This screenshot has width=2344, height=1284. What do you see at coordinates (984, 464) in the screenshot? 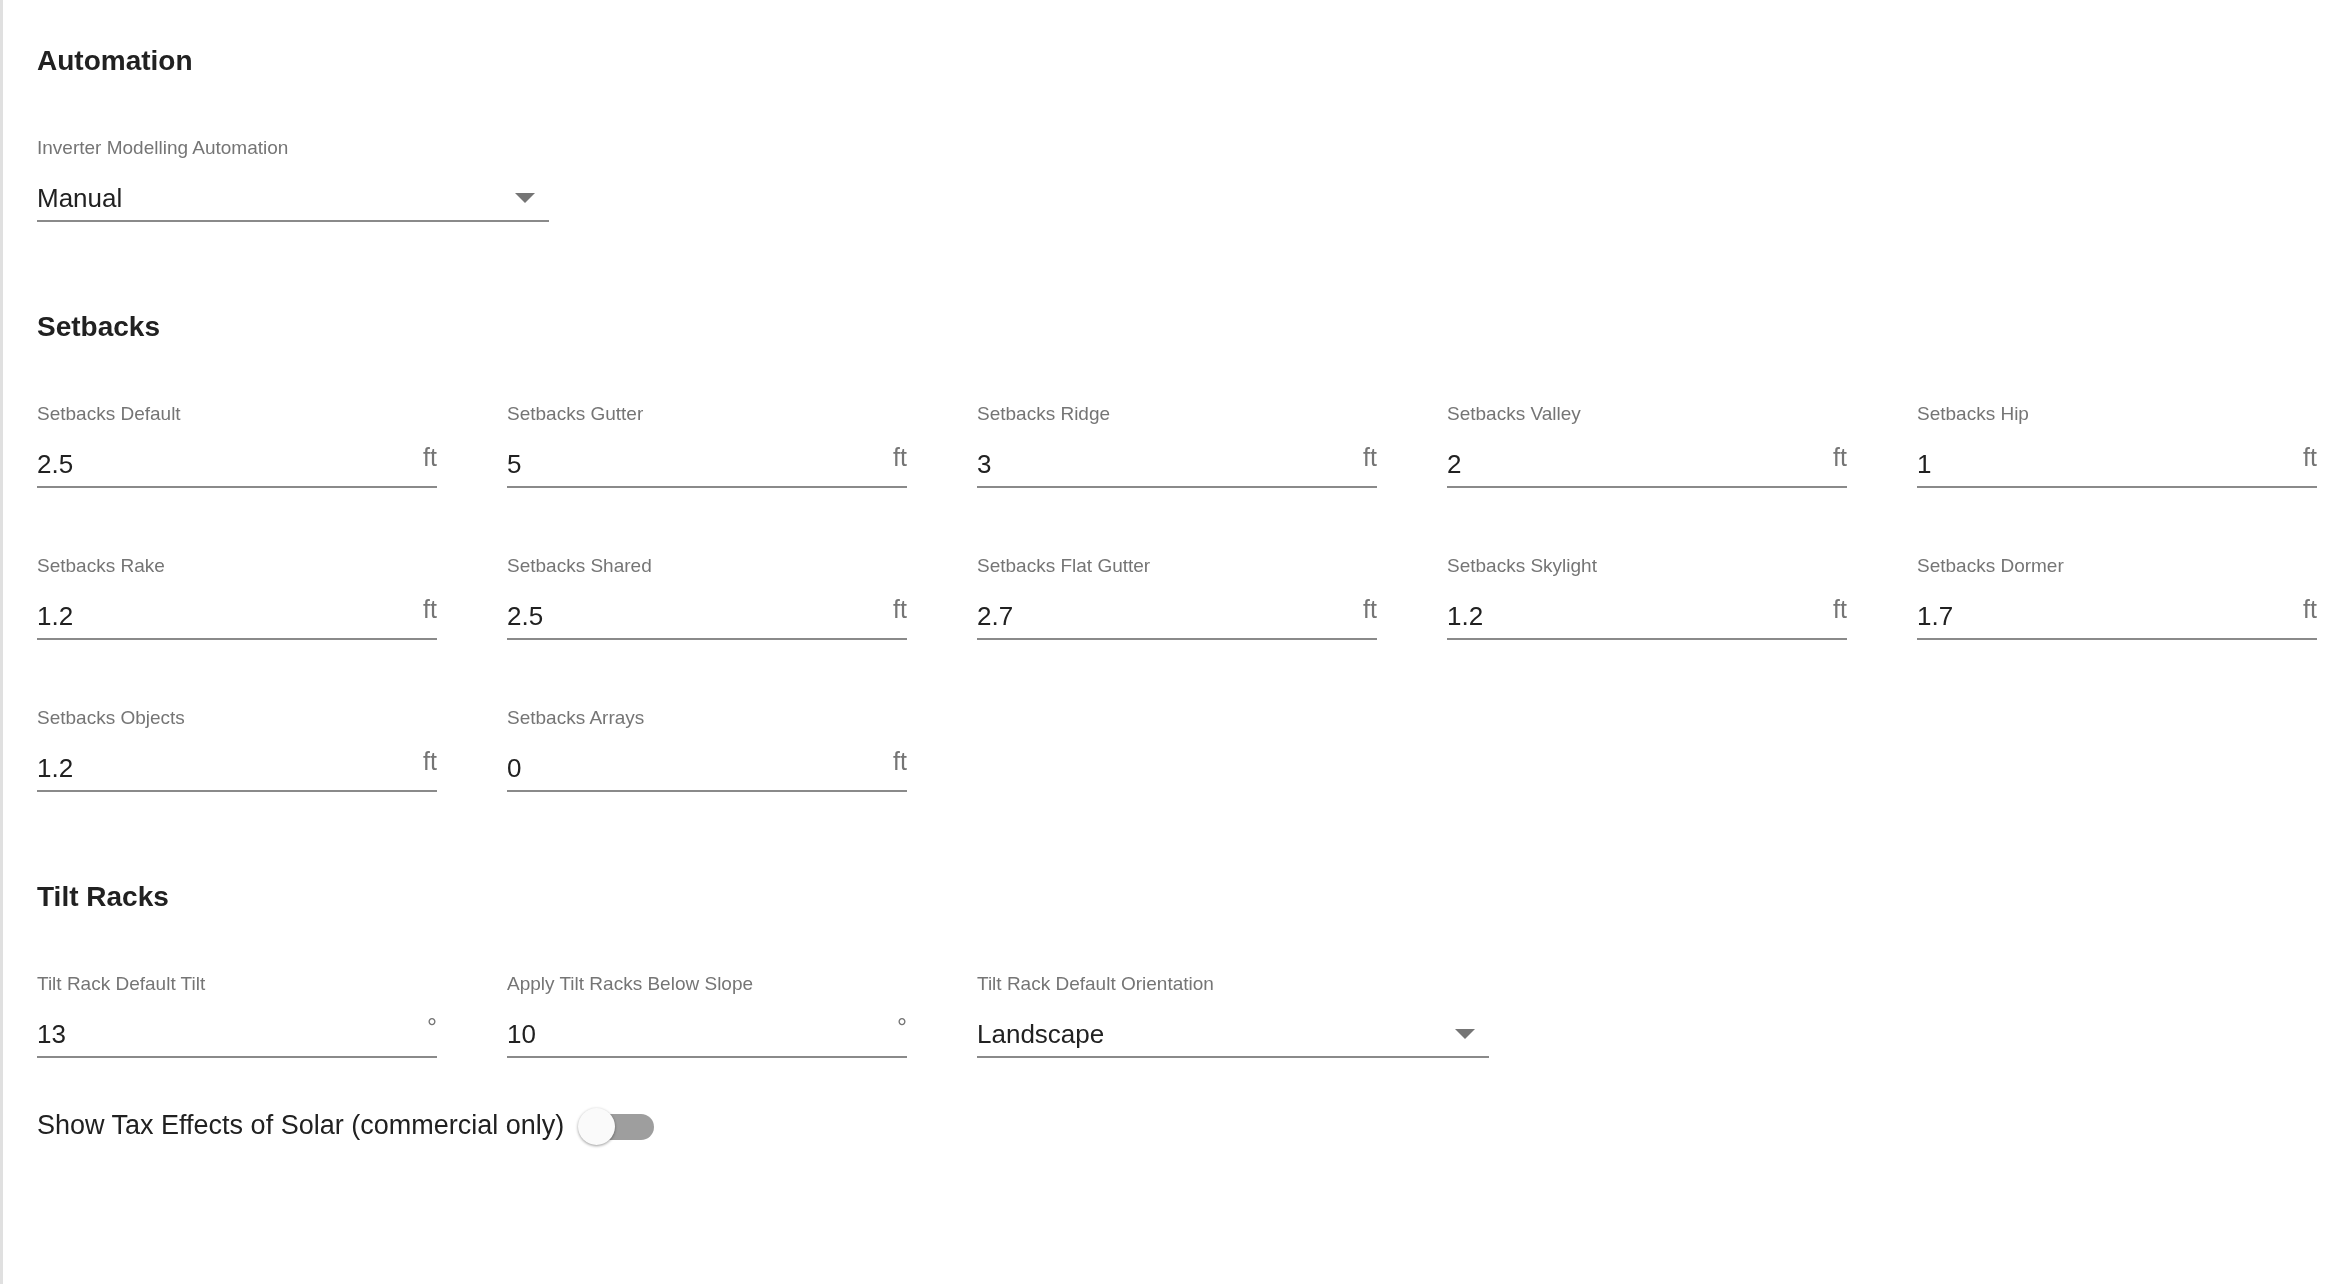
I see `field-value: 3` at bounding box center [984, 464].